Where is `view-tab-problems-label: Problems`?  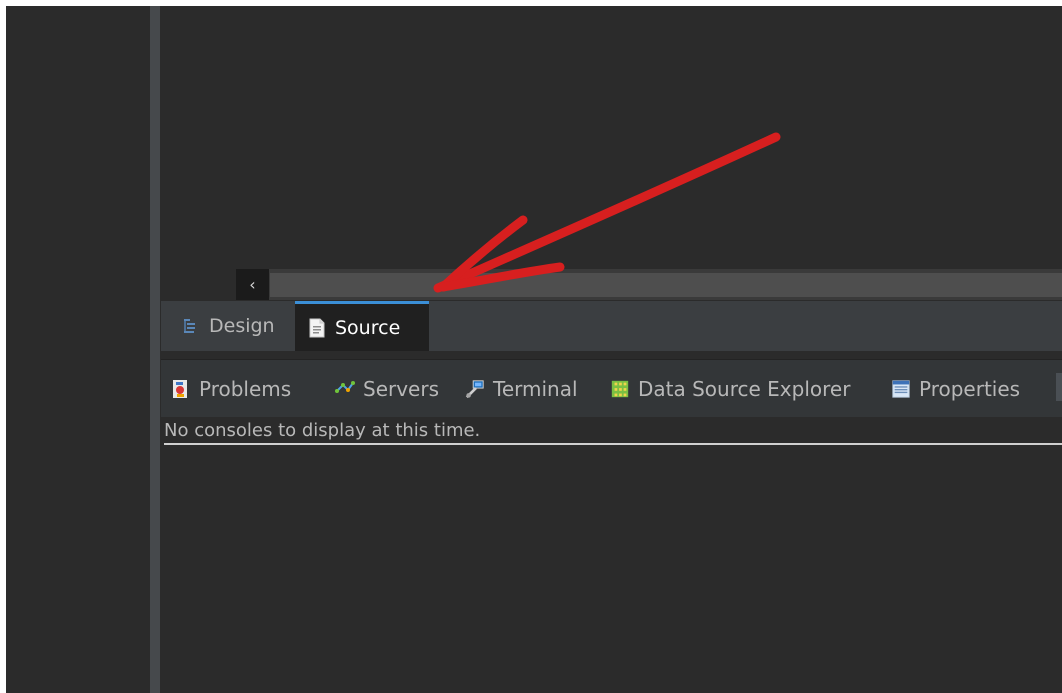 view-tab-problems-label: Problems is located at coordinates (245, 389).